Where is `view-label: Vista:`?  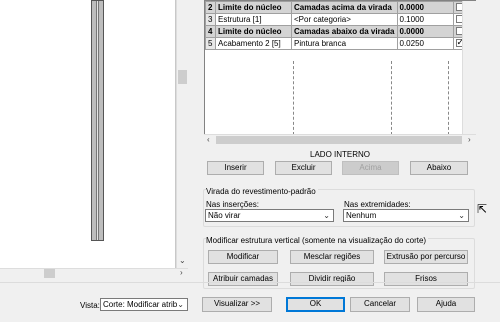
view-label: Vista: is located at coordinates (90, 305).